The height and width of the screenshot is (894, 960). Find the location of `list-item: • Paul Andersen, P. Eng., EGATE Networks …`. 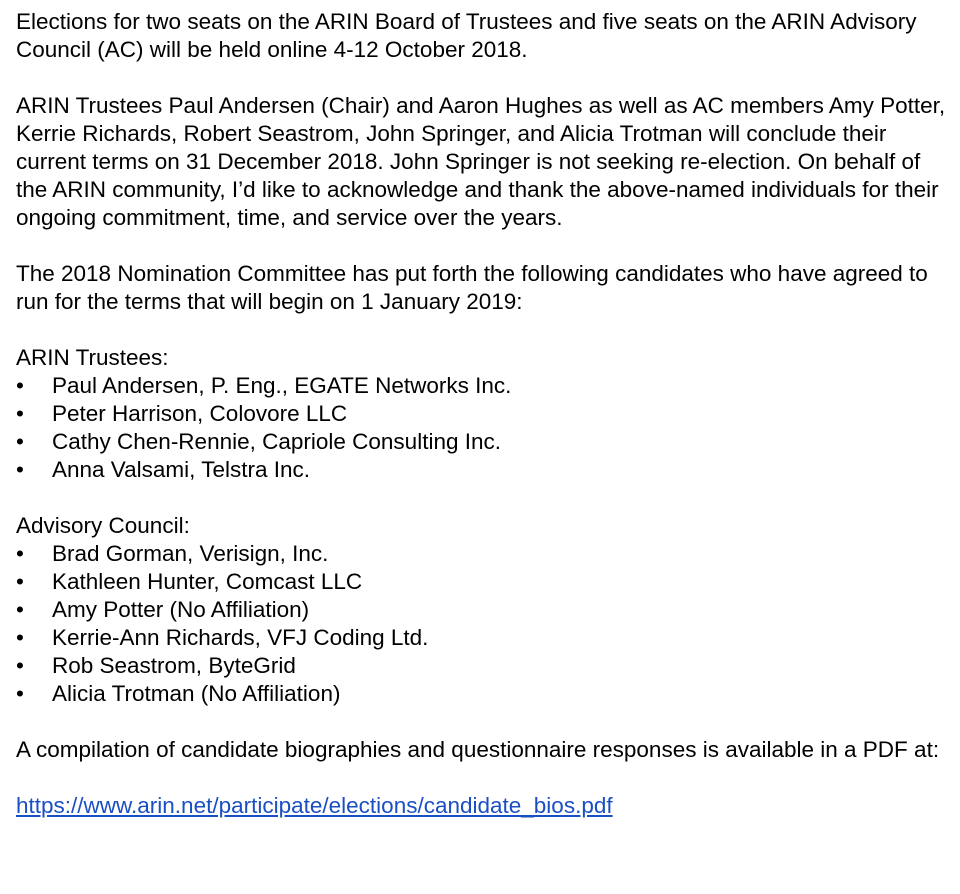

list-item: • Paul Andersen, P. Eng., EGATE Networks … is located at coordinates (484, 386).